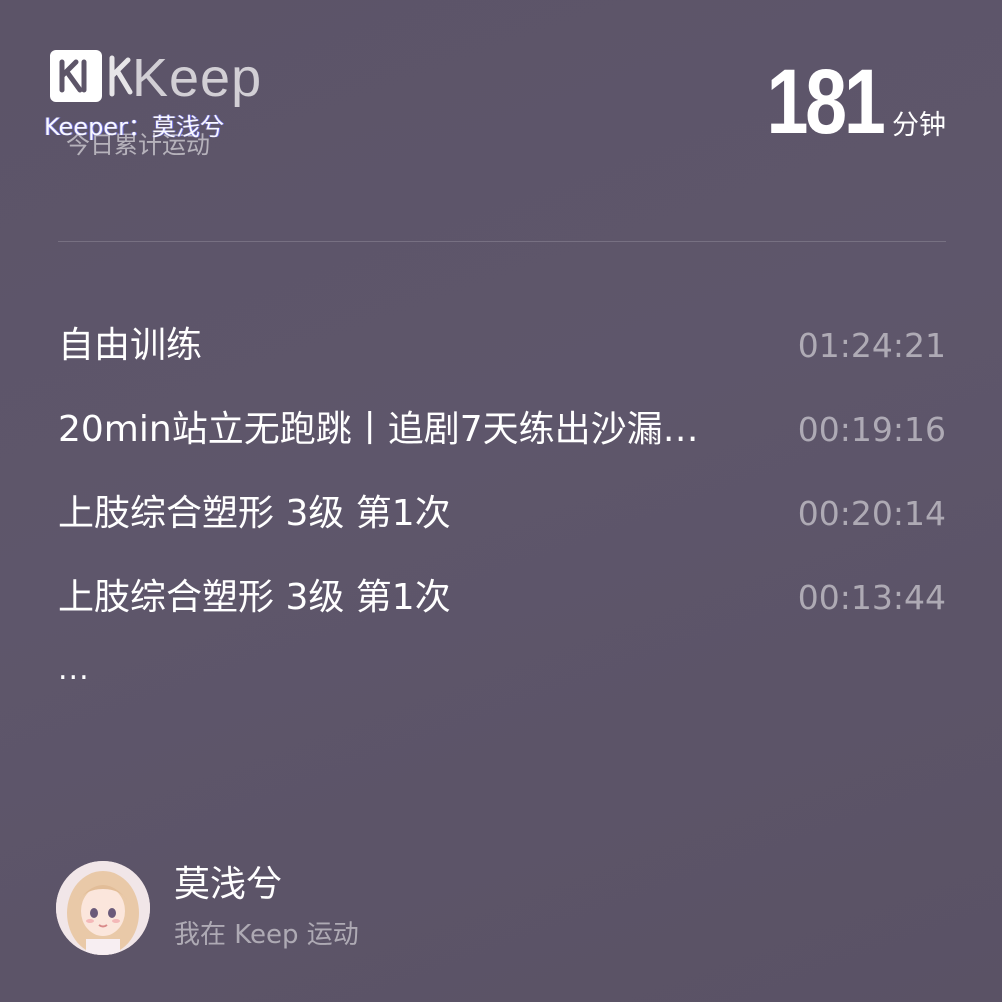 The width and height of the screenshot is (1002, 1002). I want to click on workout-name: 自由训练, so click(130, 345).